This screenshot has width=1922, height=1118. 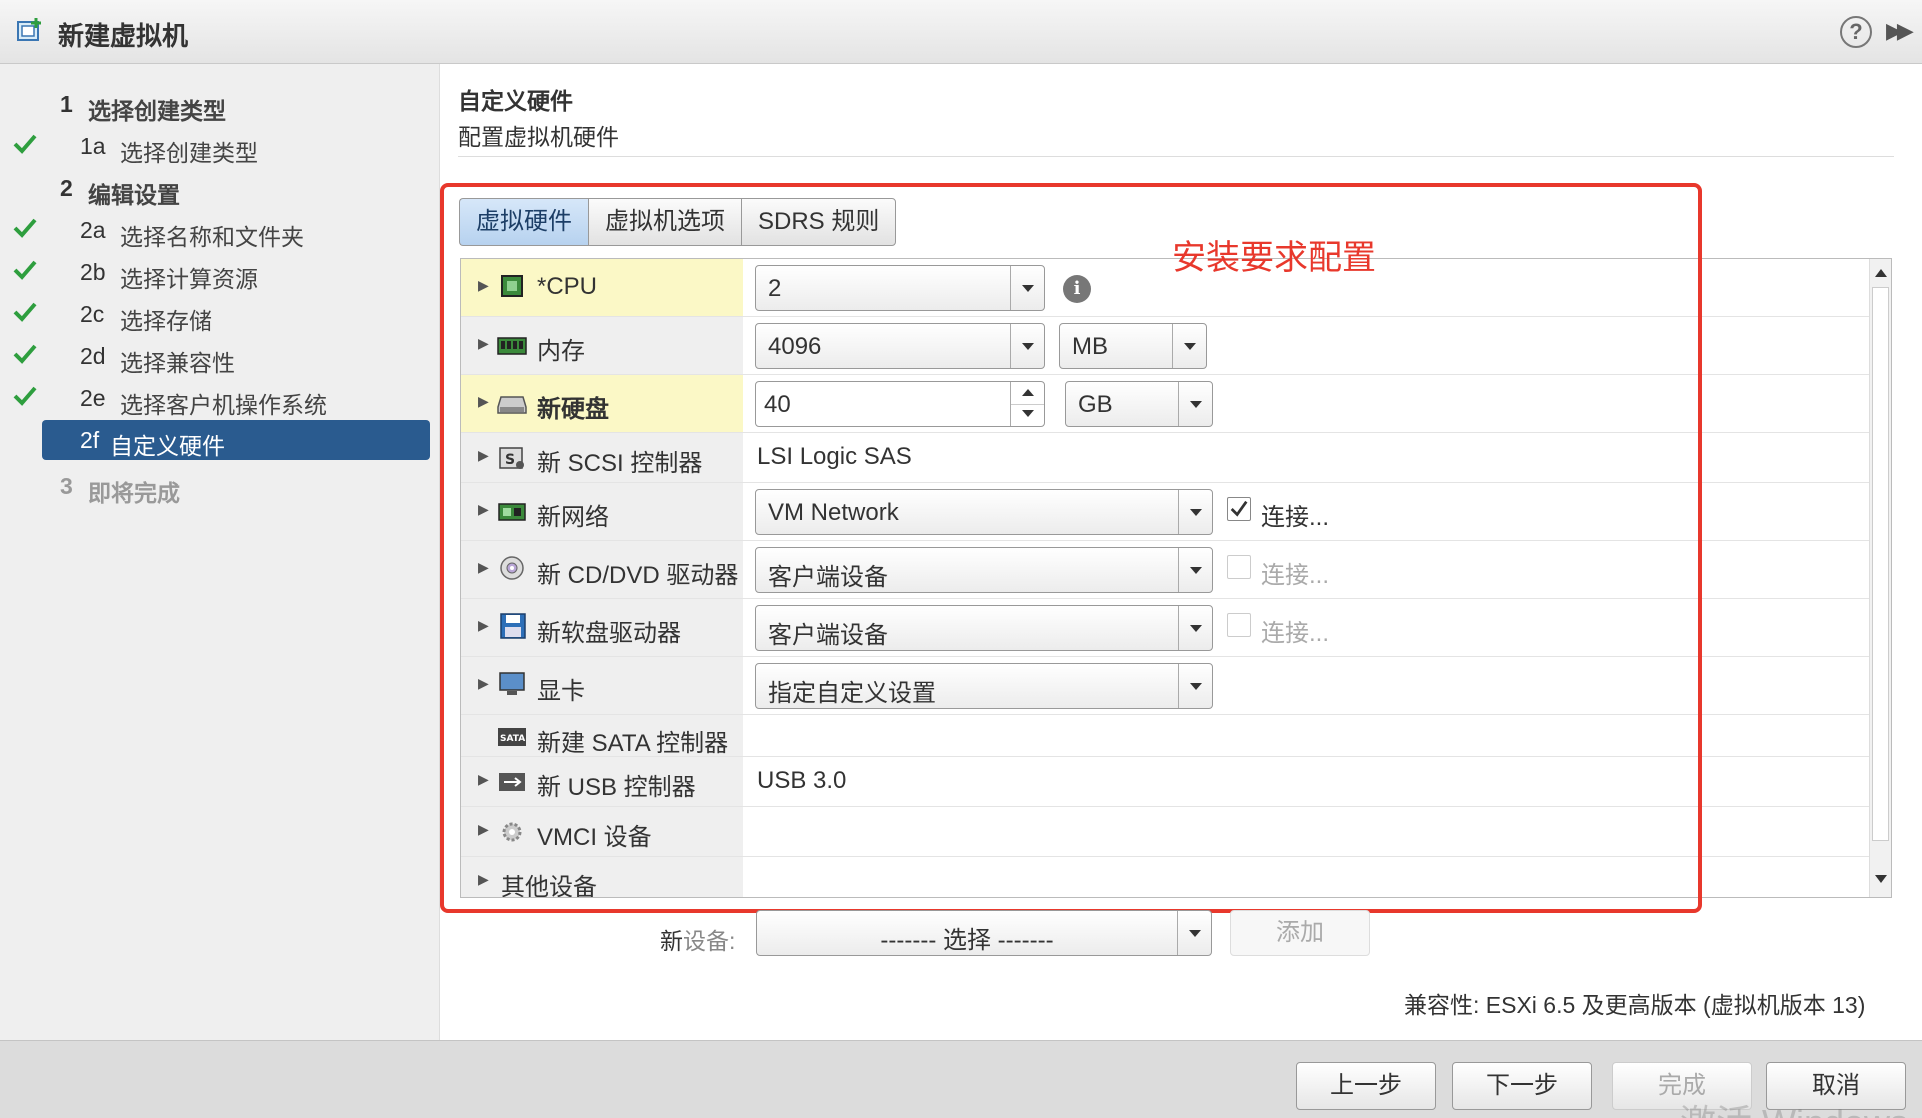 What do you see at coordinates (698, 941) in the screenshot?
I see `new-device-label: 新设备:` at bounding box center [698, 941].